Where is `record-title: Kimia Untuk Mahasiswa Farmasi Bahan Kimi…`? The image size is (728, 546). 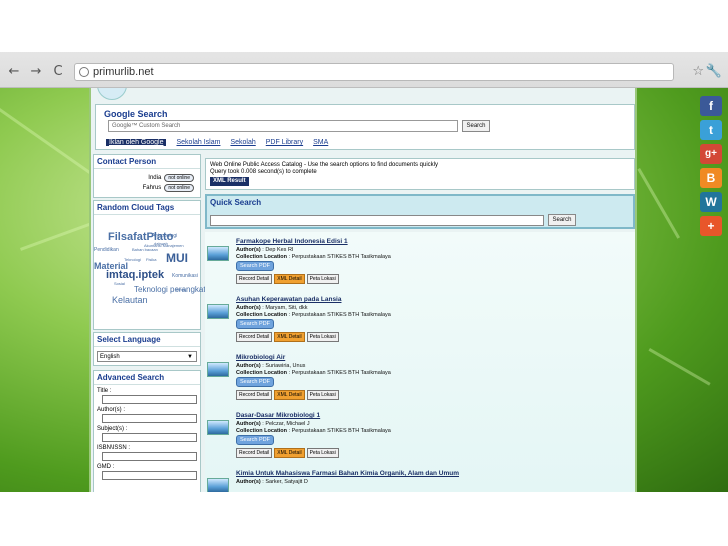
record-title: Kimia Untuk Mahasiswa Farmasi Bahan Kimi… is located at coordinates (347, 473).